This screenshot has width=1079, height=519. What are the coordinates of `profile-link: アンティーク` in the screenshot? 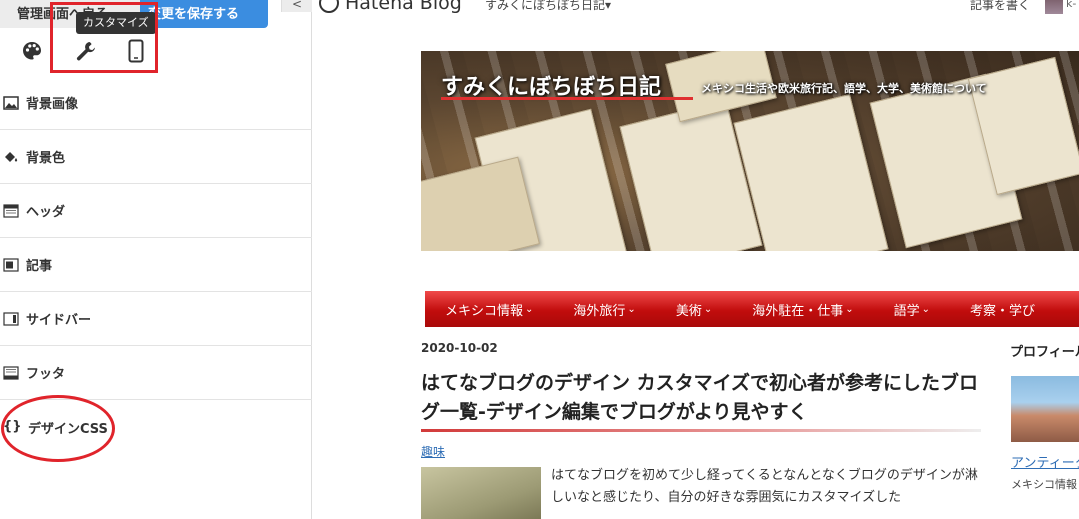 It's located at (1045, 461).